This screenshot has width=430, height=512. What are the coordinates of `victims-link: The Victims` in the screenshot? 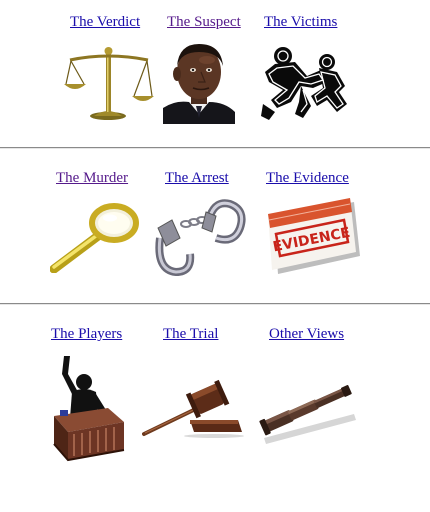 It's located at (300, 22).